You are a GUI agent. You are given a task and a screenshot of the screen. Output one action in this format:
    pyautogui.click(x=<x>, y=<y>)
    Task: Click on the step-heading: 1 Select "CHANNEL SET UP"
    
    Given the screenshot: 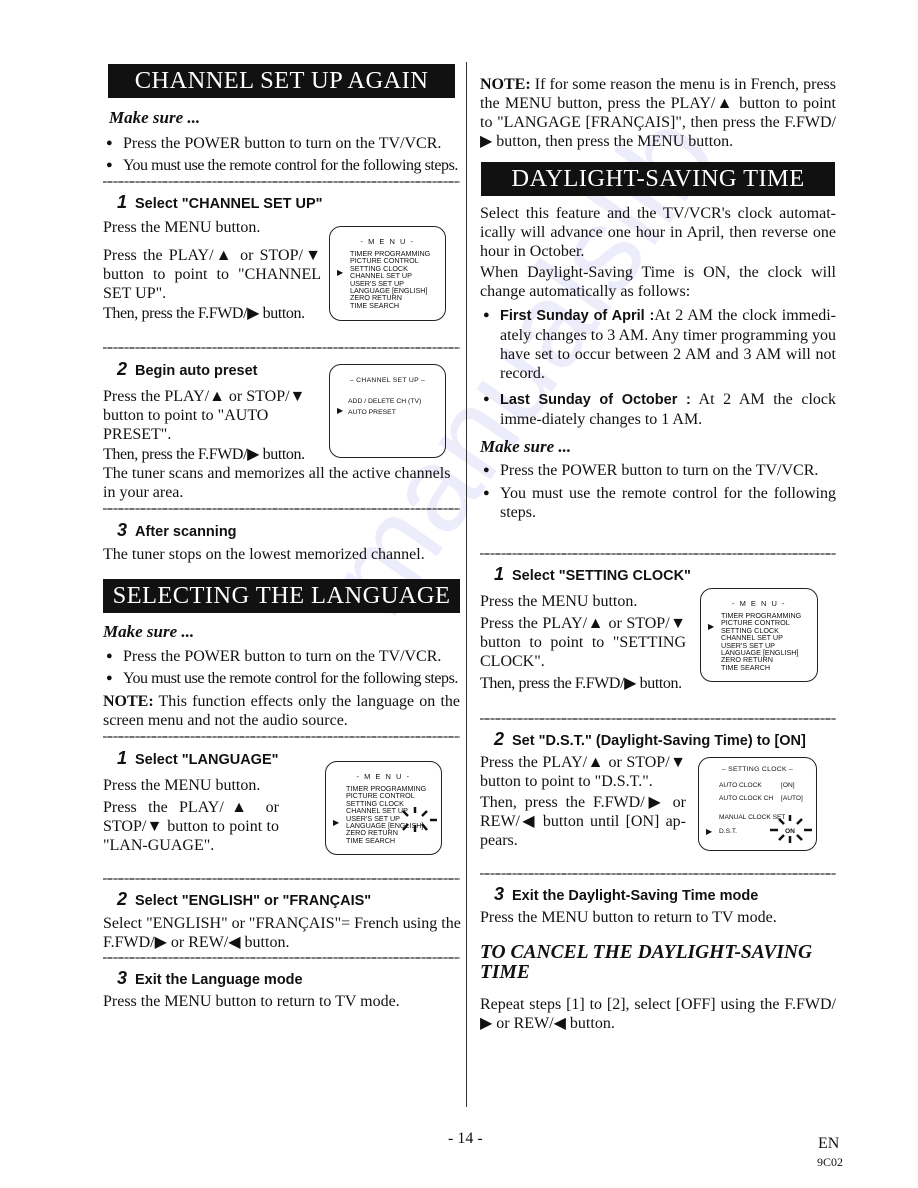 What is the action you would take?
    pyautogui.click(x=213, y=202)
    